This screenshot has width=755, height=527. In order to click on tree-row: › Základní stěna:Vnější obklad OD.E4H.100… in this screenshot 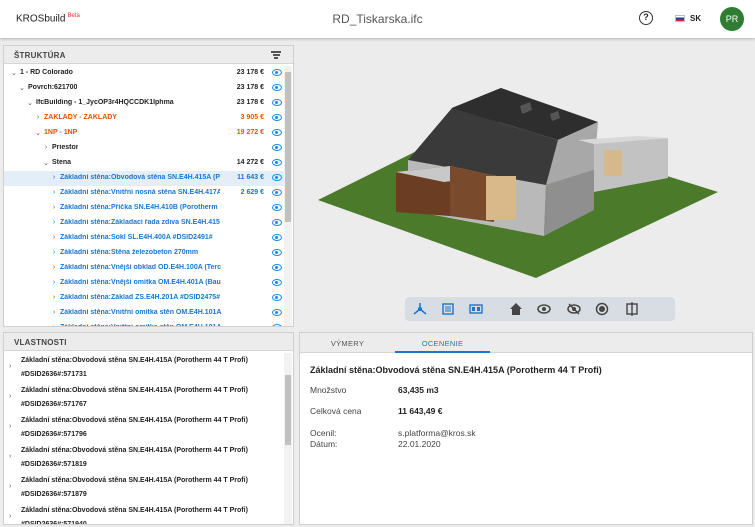, I will do `click(145, 268)`.